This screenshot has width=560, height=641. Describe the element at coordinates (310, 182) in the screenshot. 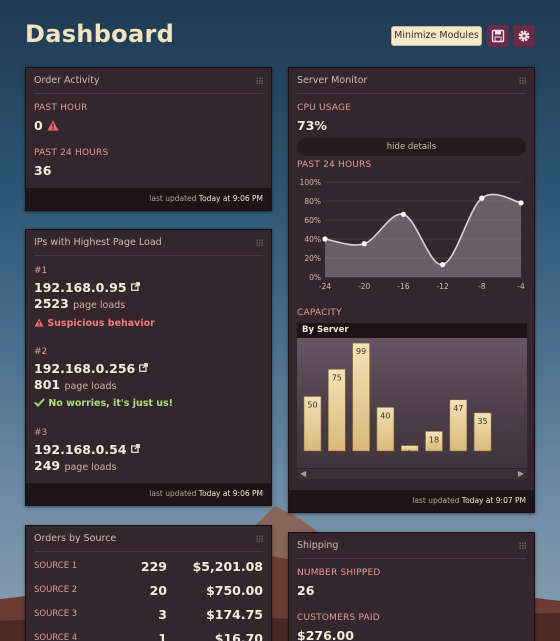

I see `y-tick-label: 100%` at that location.